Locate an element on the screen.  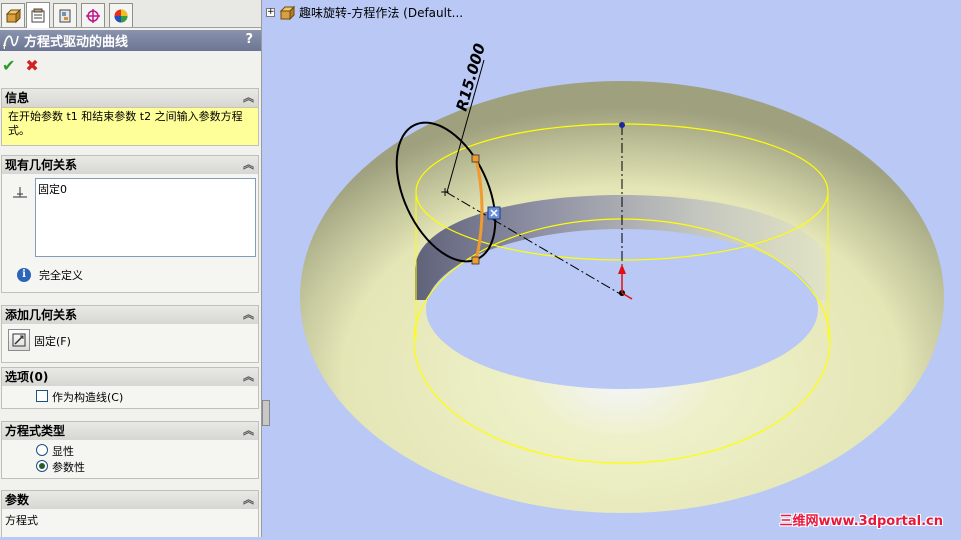
configuration-icon is located at coordinates (65, 15).